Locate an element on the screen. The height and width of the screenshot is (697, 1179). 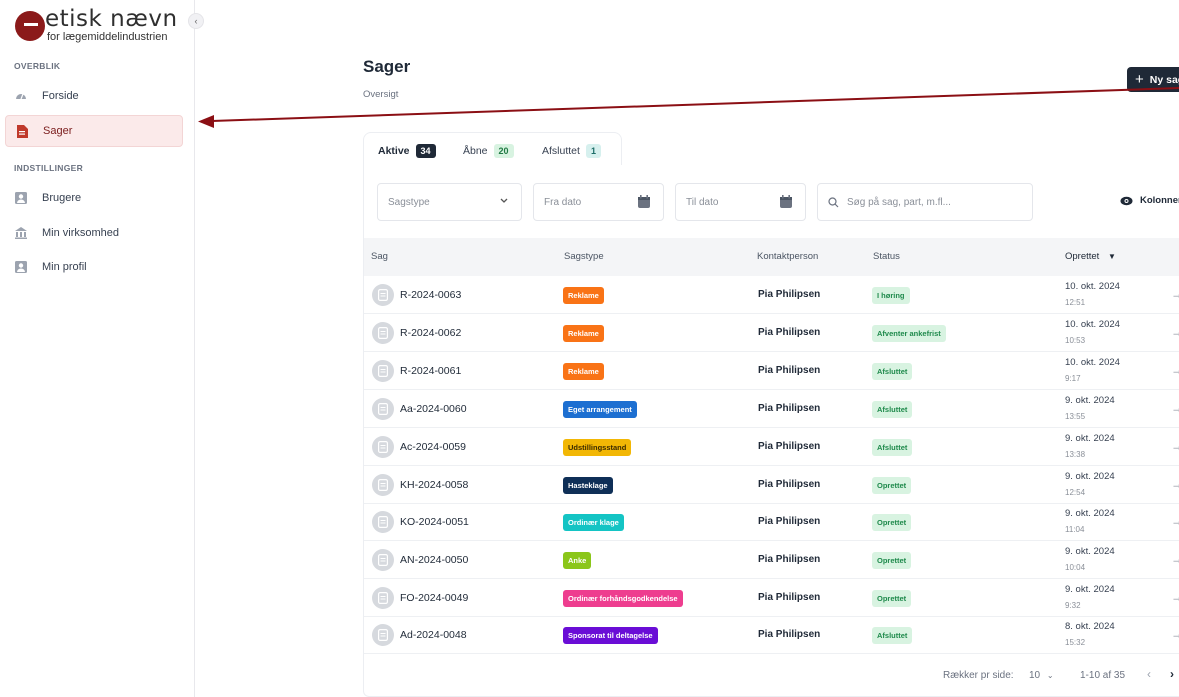
created-time: 11:04 is located at coordinates (1075, 529).